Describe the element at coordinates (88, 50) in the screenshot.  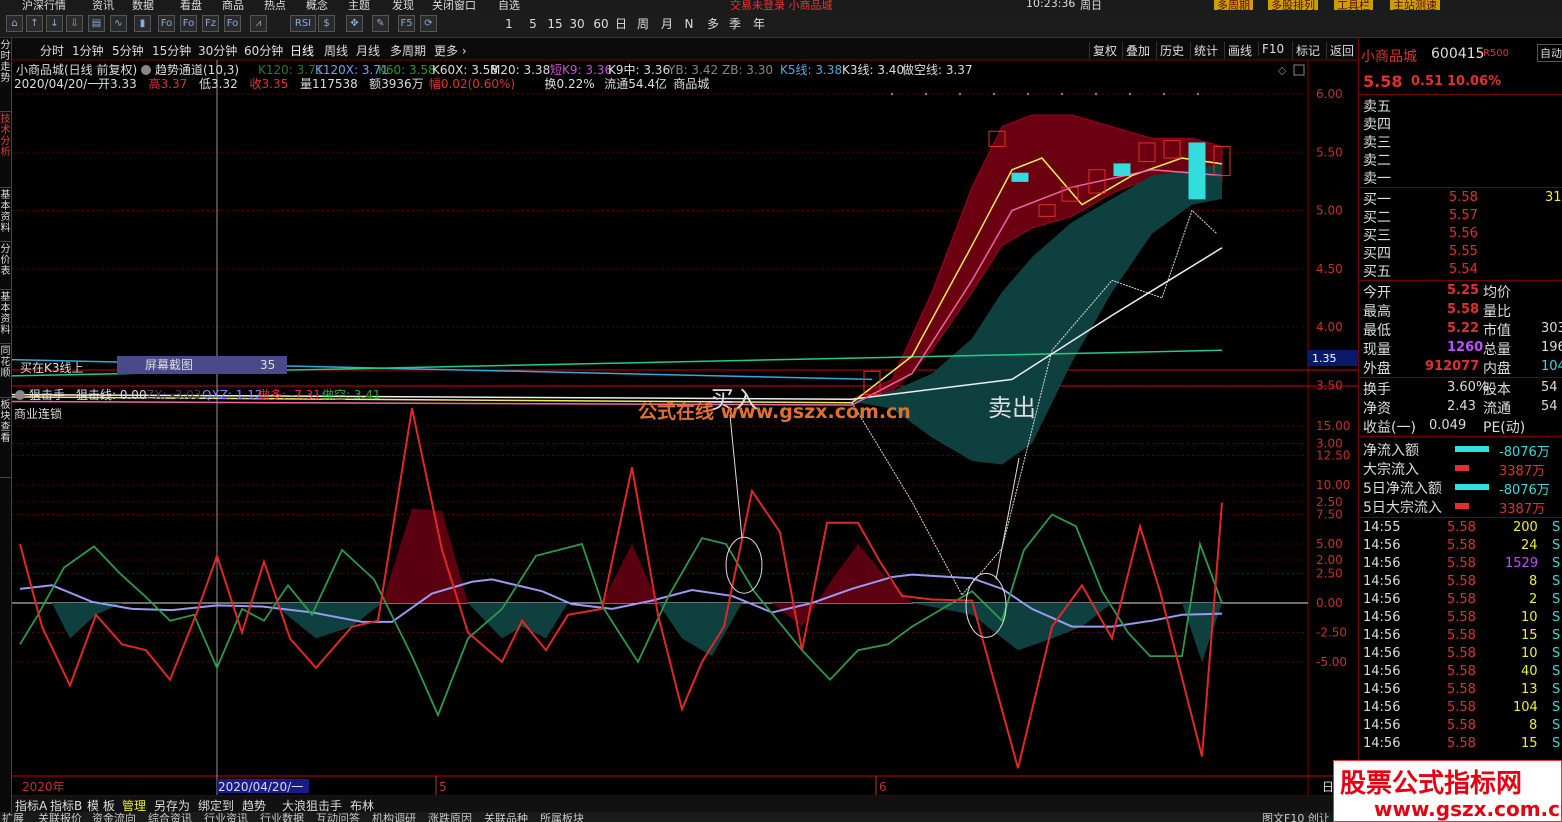
I see `period-tab: 1分钟` at that location.